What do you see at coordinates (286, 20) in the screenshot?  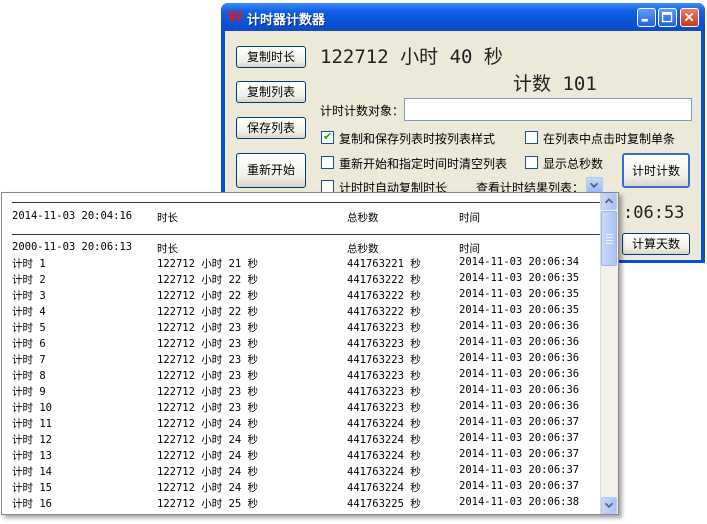 I see `window-title: 计时器计数器` at bounding box center [286, 20].